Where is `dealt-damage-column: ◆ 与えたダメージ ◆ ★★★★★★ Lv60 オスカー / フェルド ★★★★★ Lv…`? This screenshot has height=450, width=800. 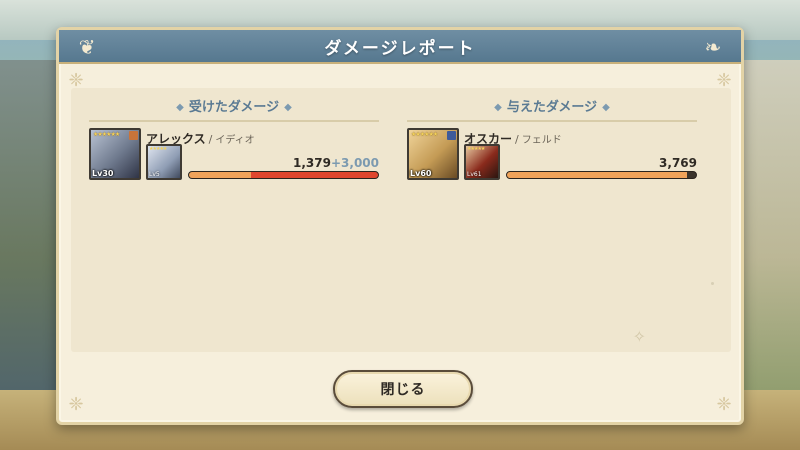
dealt-damage-column: ◆ 与えたダメージ ◆ ★★★★★★ Lv60 オスカー / フェルド ★★★★★ Lv… is located at coordinates (552, 140).